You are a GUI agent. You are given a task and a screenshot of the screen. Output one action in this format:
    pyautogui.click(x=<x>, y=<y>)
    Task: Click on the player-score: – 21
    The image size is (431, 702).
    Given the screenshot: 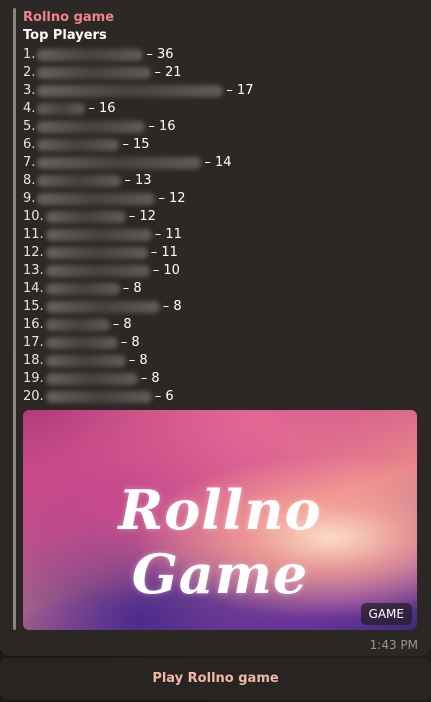 What is the action you would take?
    pyautogui.click(x=168, y=72)
    